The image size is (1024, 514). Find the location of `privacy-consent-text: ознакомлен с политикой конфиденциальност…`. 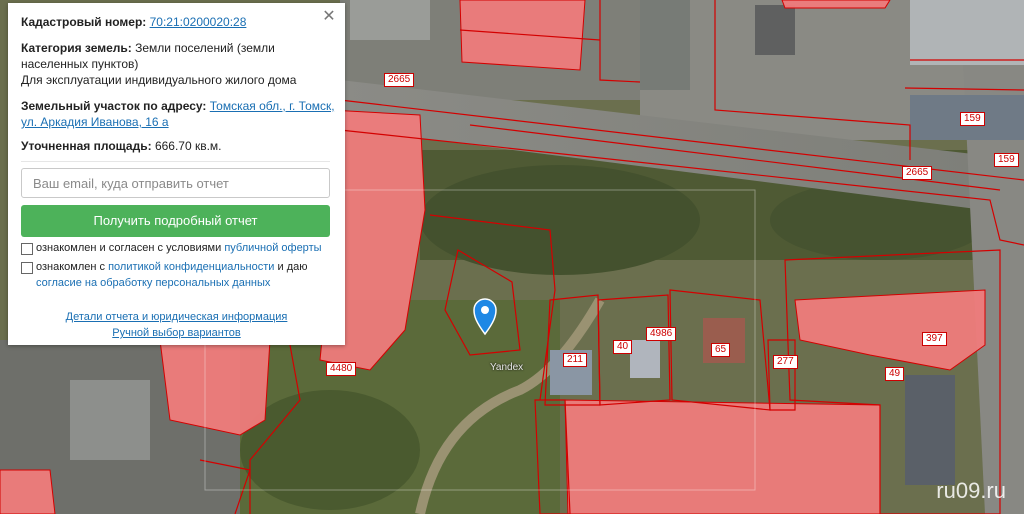

privacy-consent-text: ознакомлен с политикой конфиденциальност… is located at coordinates (186, 275).